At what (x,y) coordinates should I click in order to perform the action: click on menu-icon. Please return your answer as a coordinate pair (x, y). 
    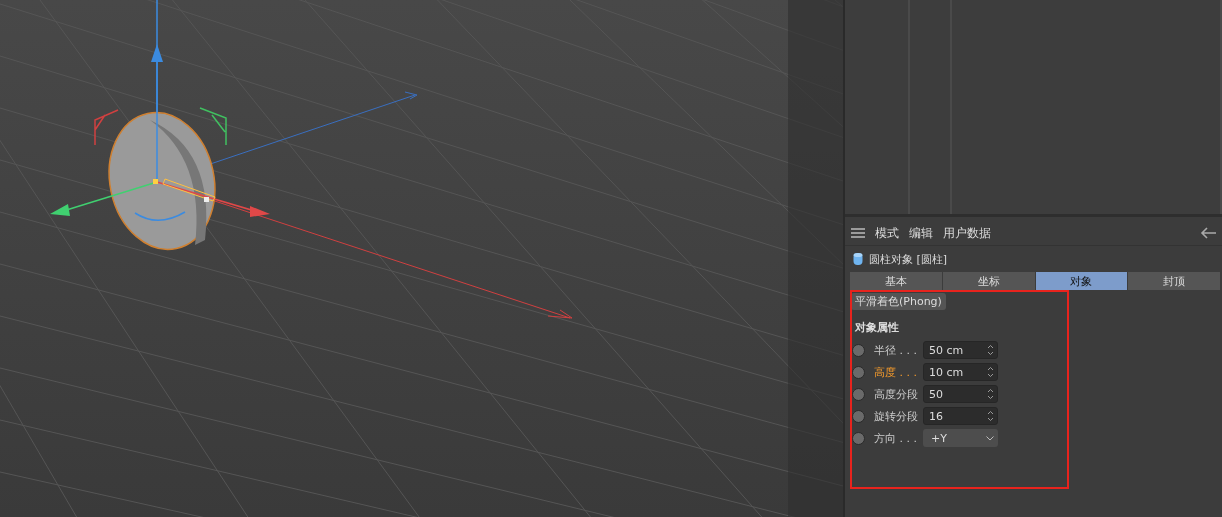
    Looking at the image, I should click on (858, 233).